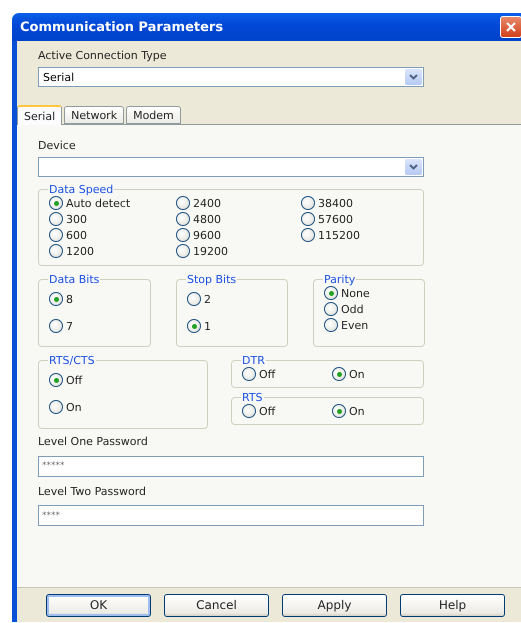  Describe the element at coordinates (111, 219) in the screenshot. I see `radio-option: 300` at that location.